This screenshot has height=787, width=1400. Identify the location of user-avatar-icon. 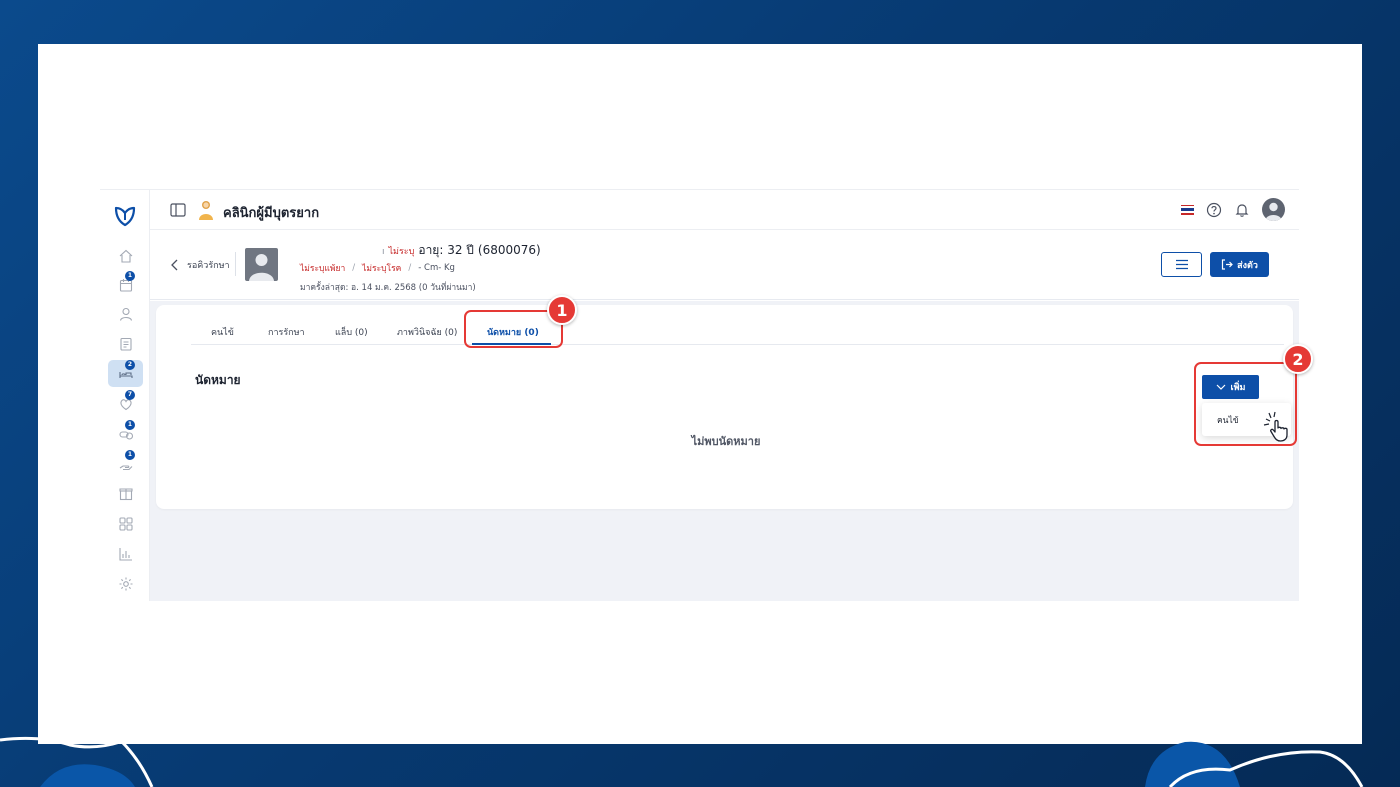
(1273, 211).